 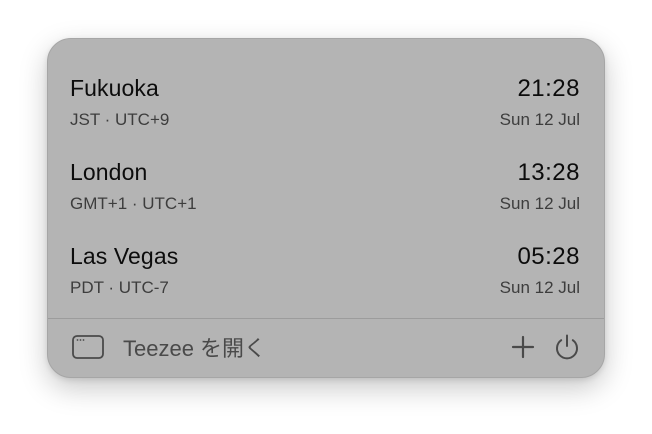 What do you see at coordinates (325, 194) in the screenshot?
I see `clock-row-london: London GMT+1 · UTC+1 13:28 Sun 12 Jul` at bounding box center [325, 194].